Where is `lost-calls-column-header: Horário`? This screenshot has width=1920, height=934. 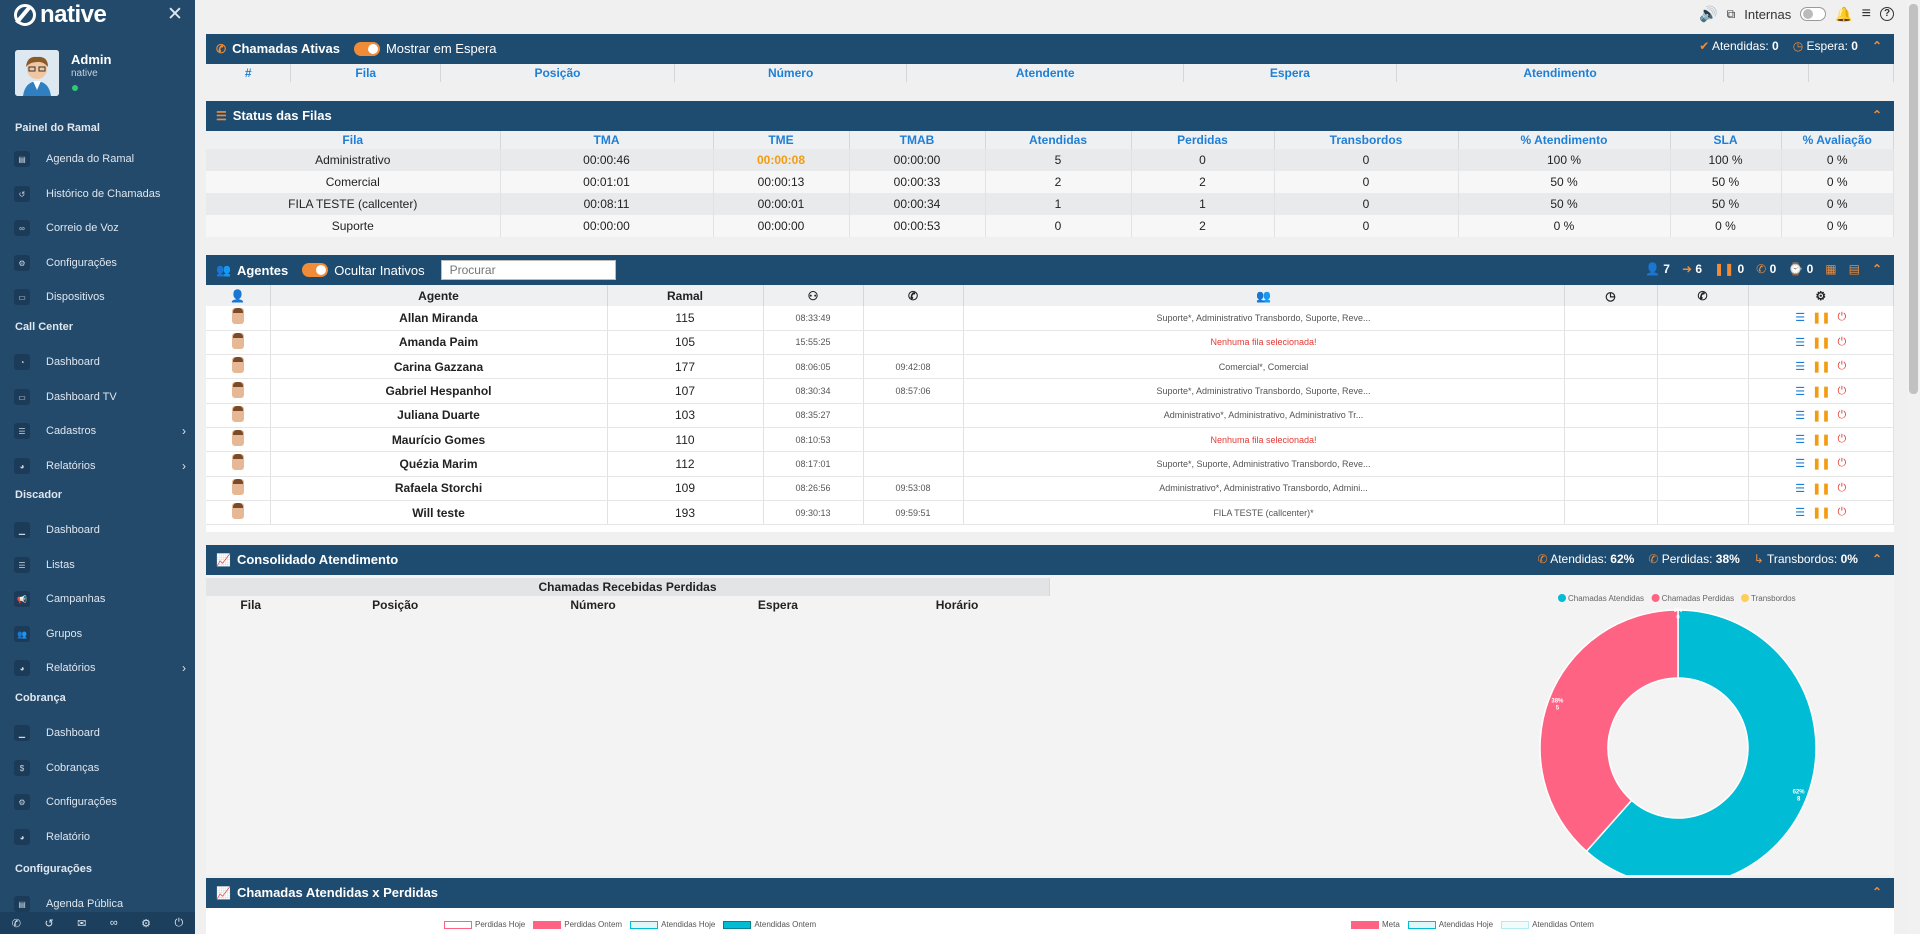 lost-calls-column-header: Horário is located at coordinates (957, 605).